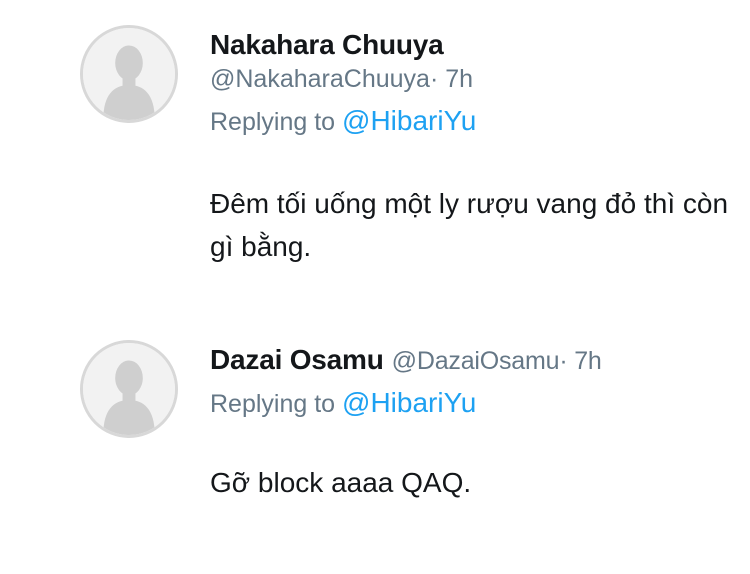 This screenshot has width=750, height=574. What do you see at coordinates (476, 361) in the screenshot?
I see `author-handle: @DazaiOsamu` at bounding box center [476, 361].